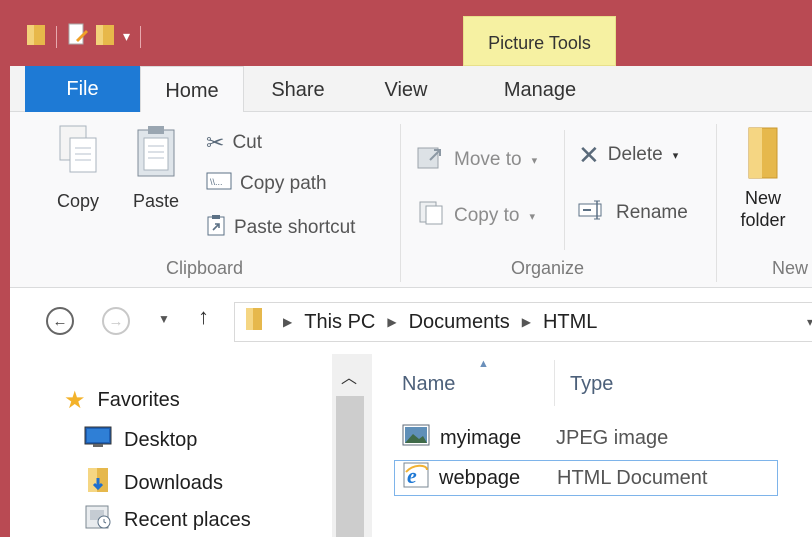 The width and height of the screenshot is (812, 537). I want to click on file-row-myimage: myimage JPEG image, so click(586, 438).